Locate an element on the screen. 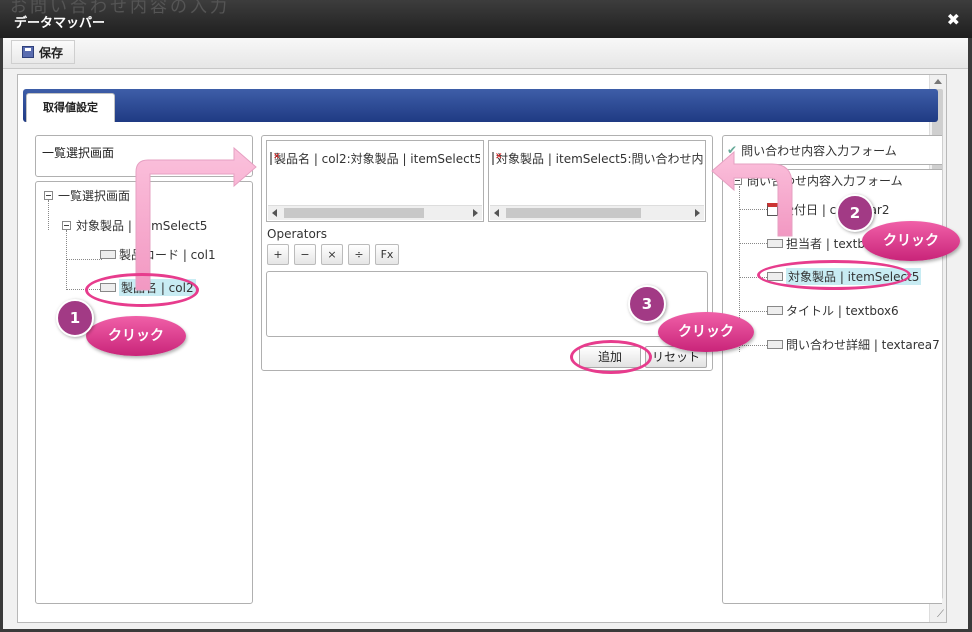 This screenshot has height=632, width=972. source-mapping-text: 製品名 | col2:対象製品 | itemSelect5:一覧選択画面 is located at coordinates (377, 159).